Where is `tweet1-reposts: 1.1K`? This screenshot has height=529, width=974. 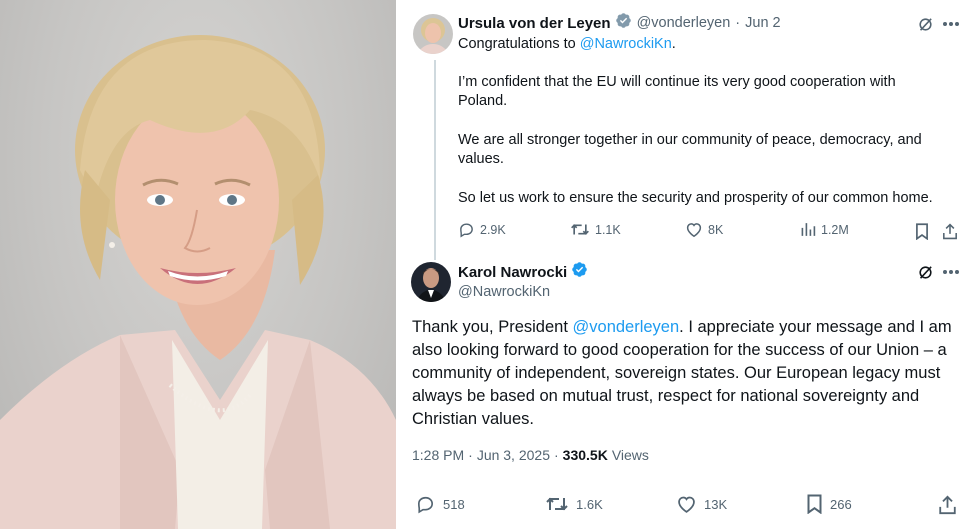 tweet1-reposts: 1.1K is located at coordinates (608, 229).